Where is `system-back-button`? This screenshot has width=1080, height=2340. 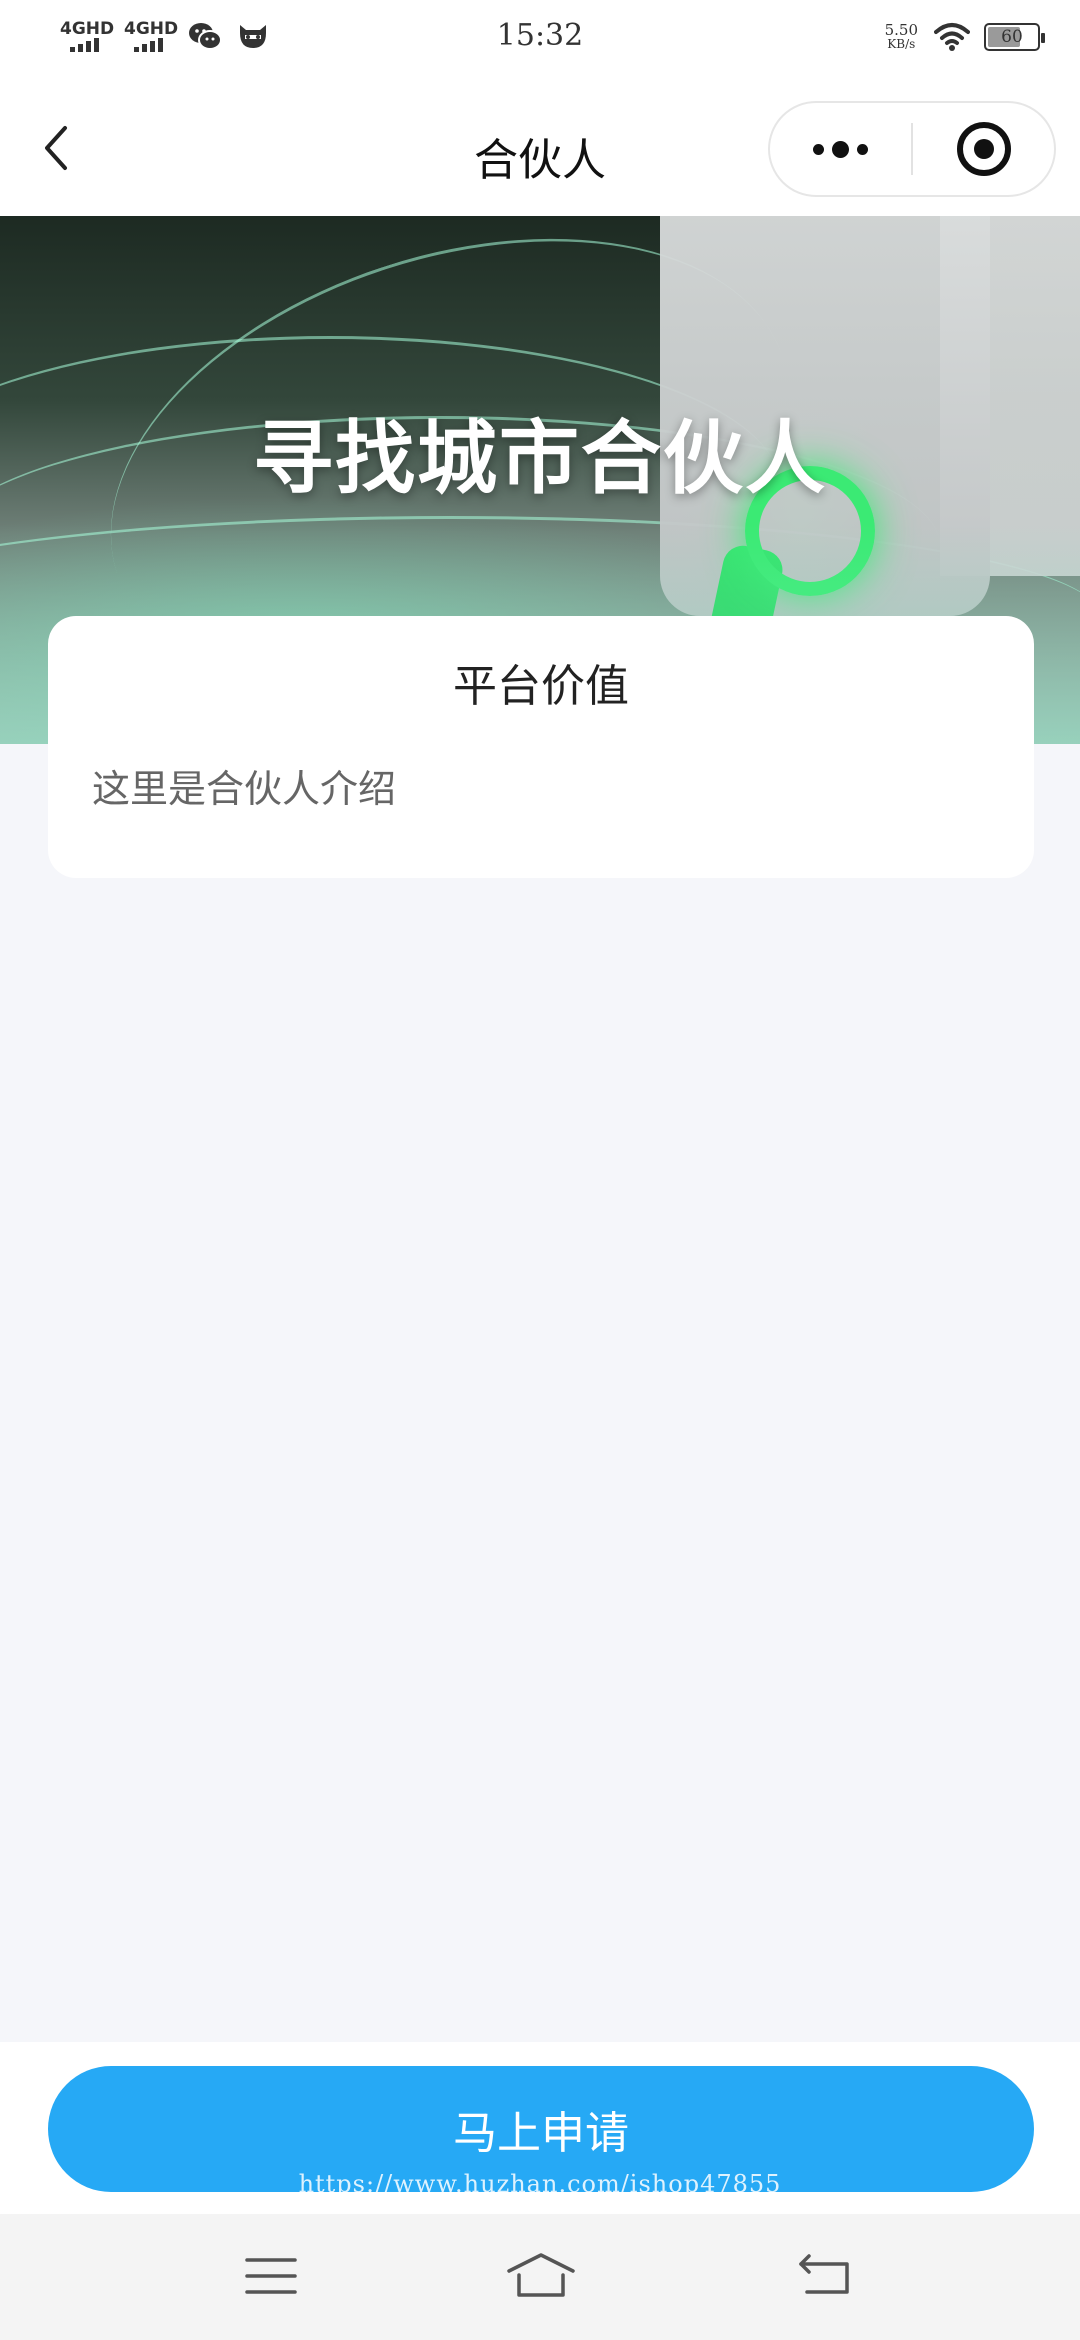 system-back-button is located at coordinates (825, 2276).